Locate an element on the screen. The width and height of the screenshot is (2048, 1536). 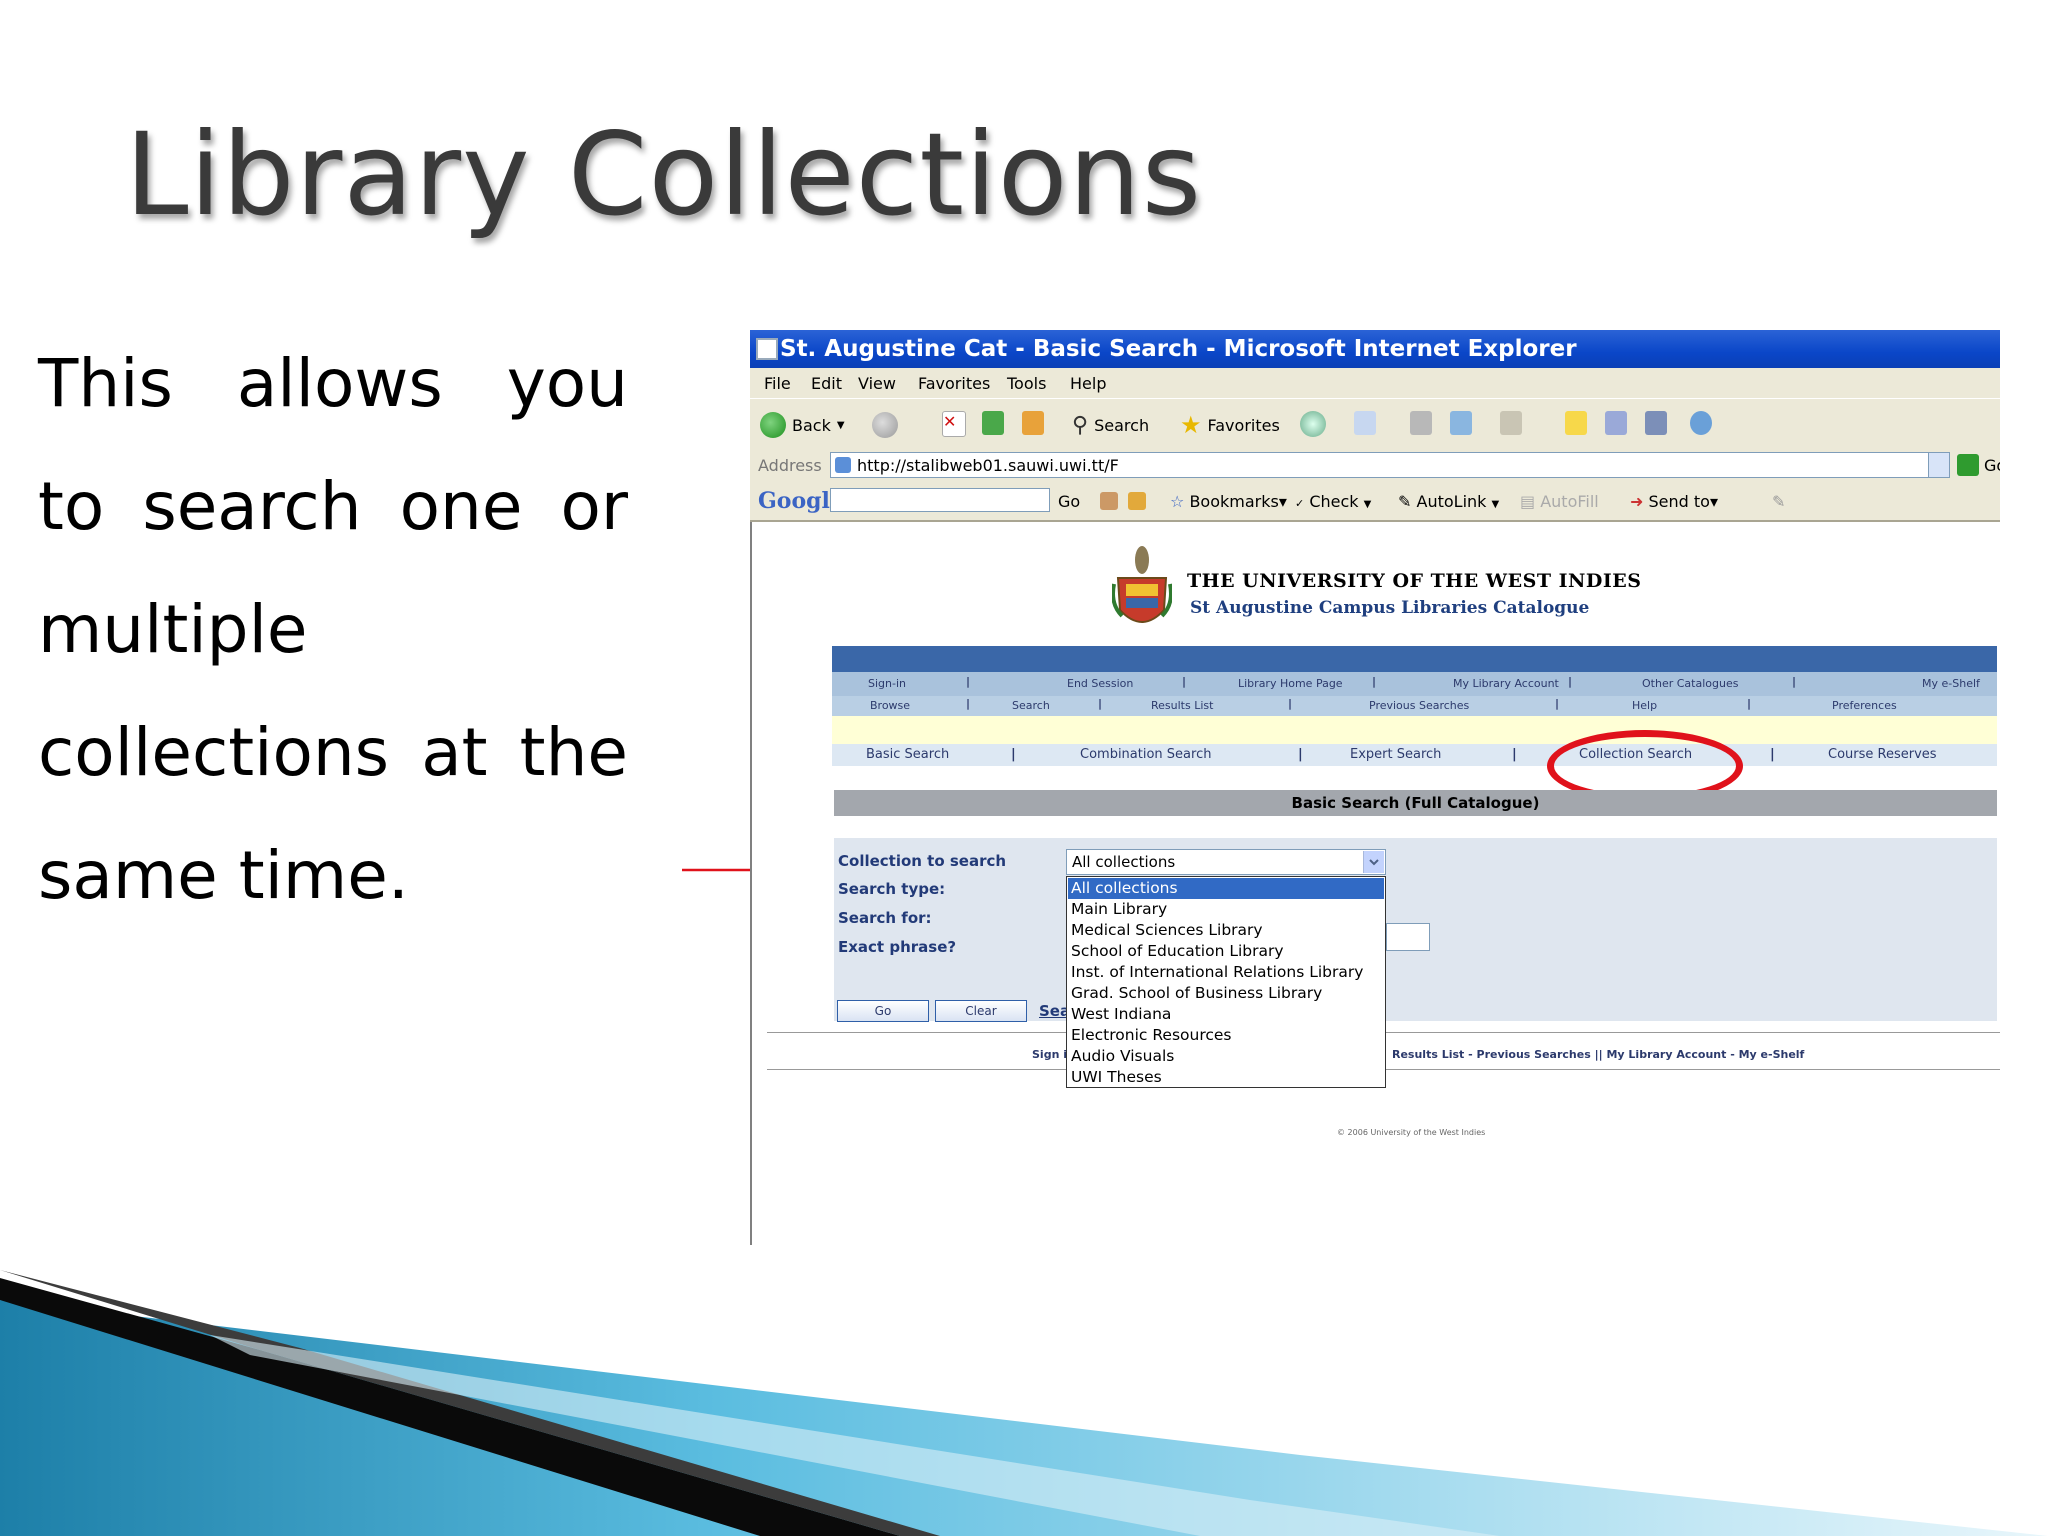
autolink-button: ✎ AutoLink ▼ is located at coordinates (1448, 501).